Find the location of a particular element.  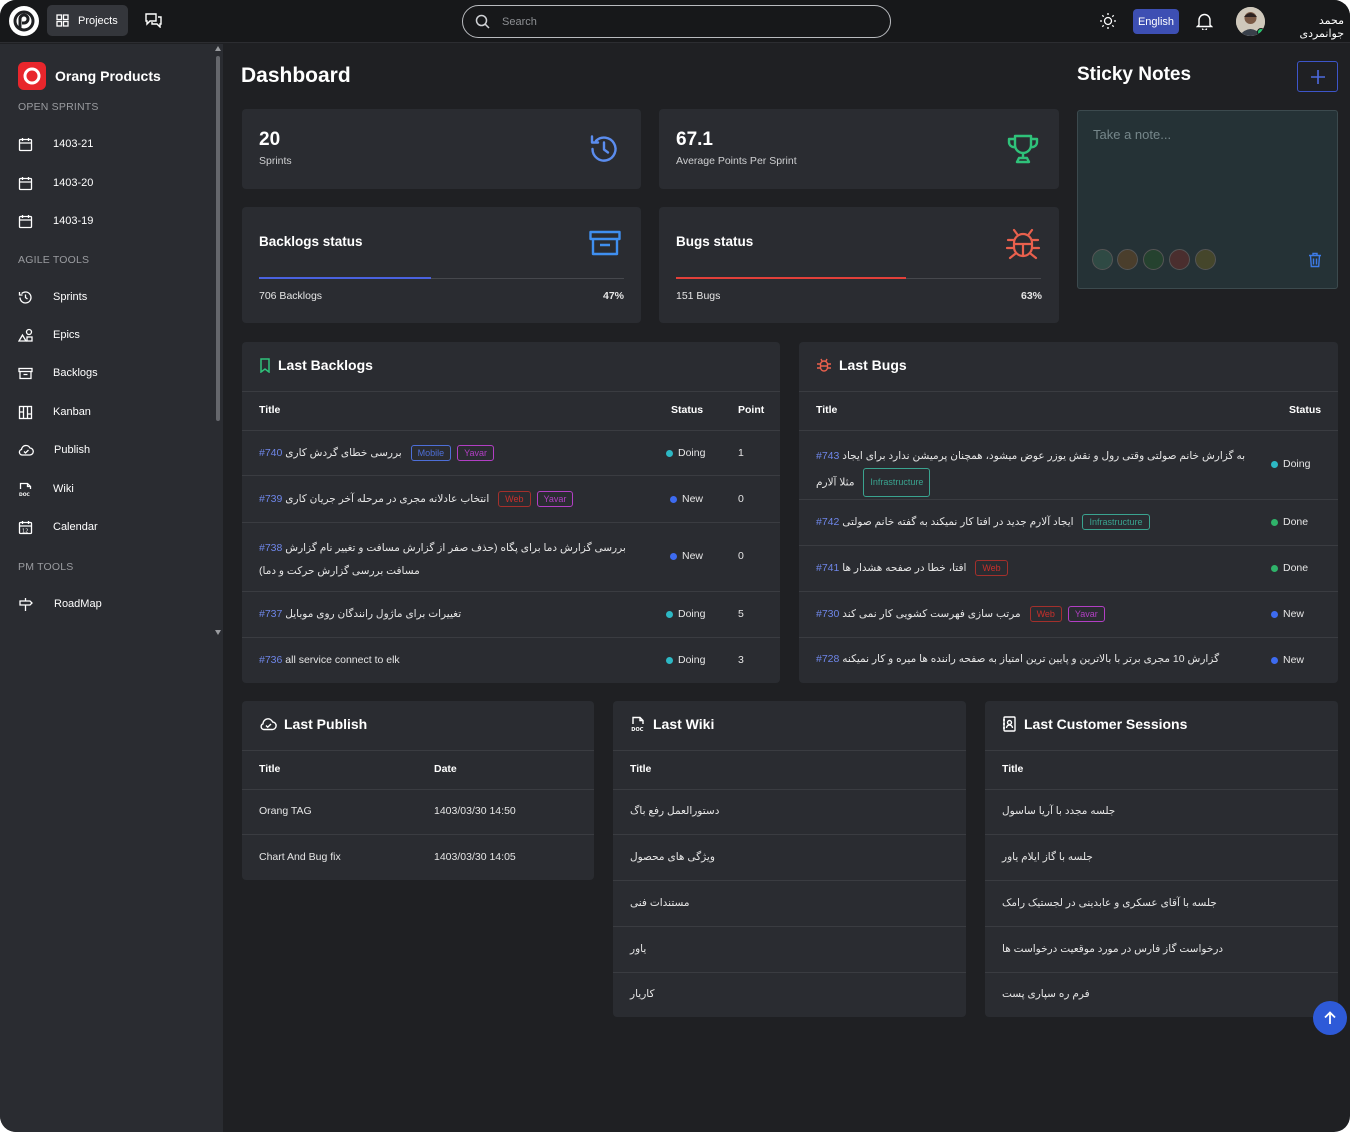

sidebar-item-backlogs: Backlogs is located at coordinates (113, 373).